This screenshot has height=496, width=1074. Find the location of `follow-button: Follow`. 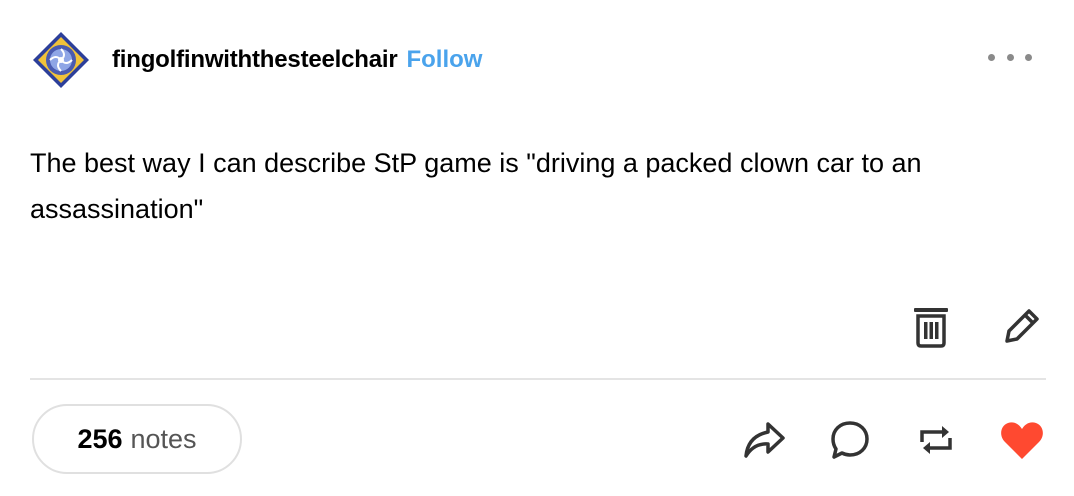

follow-button: Follow is located at coordinates (444, 60).